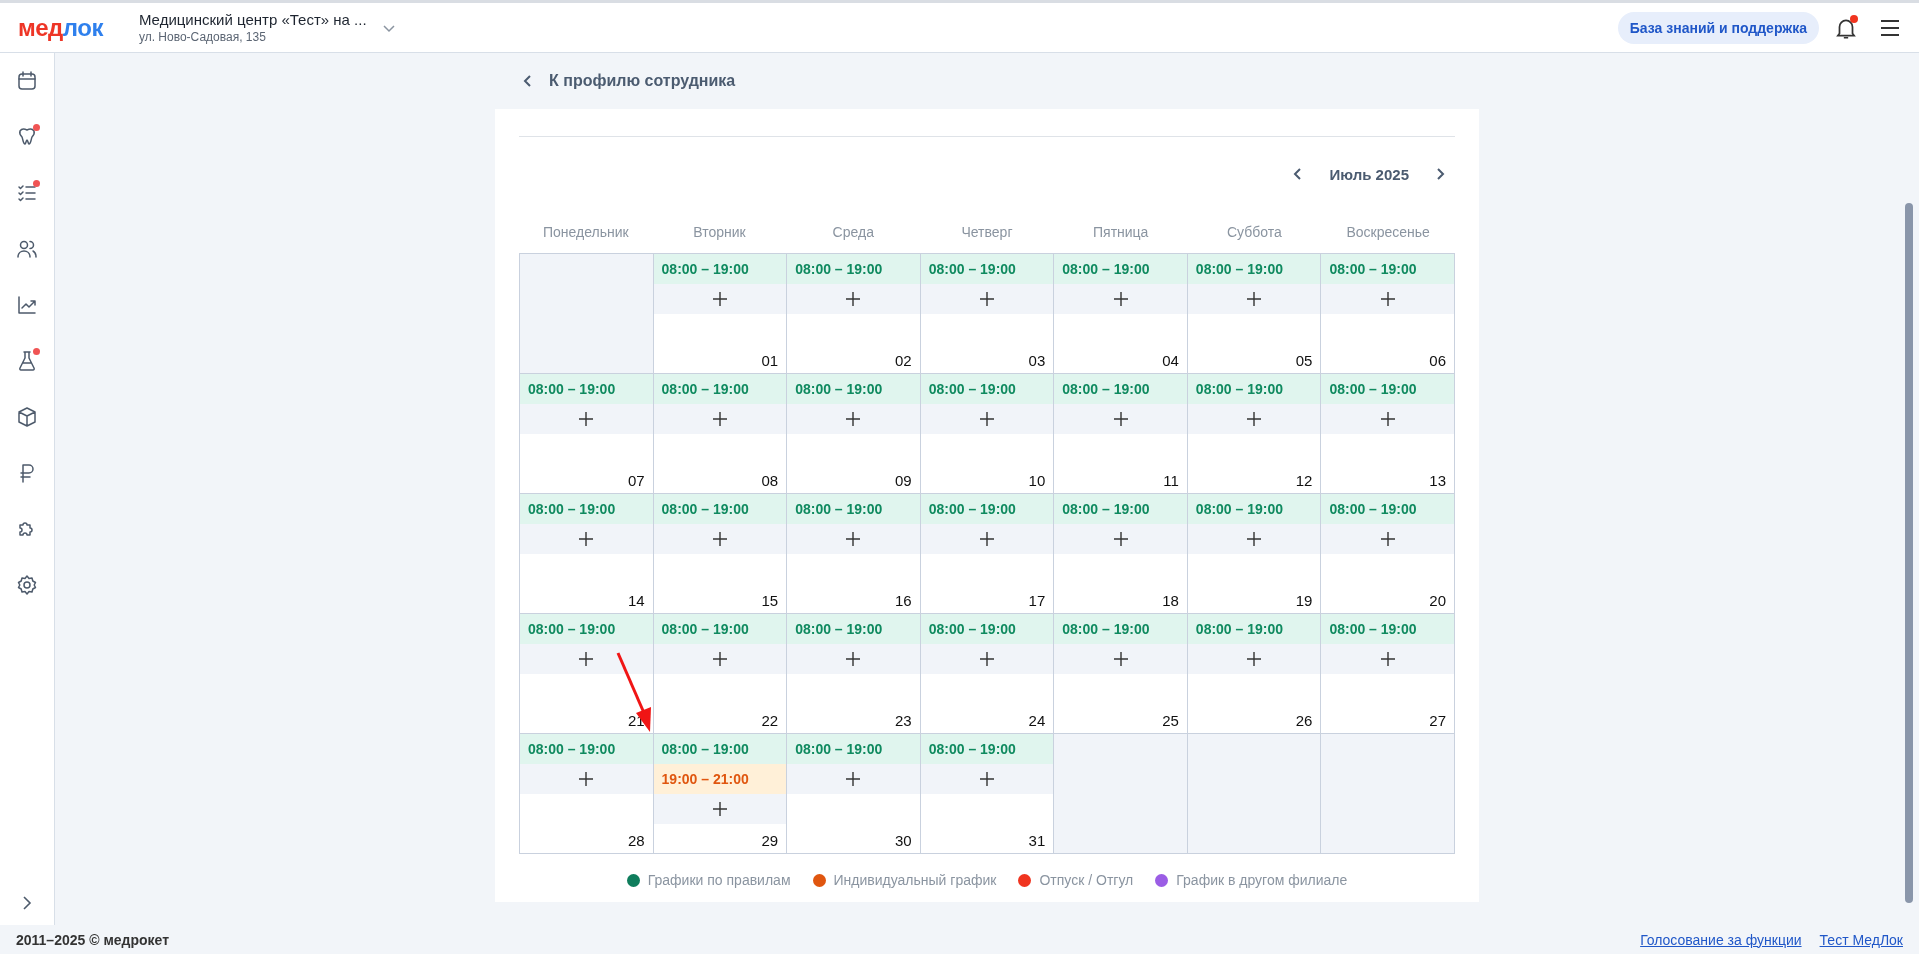  Describe the element at coordinates (770, 841) in the screenshot. I see `day-number: 29` at that location.